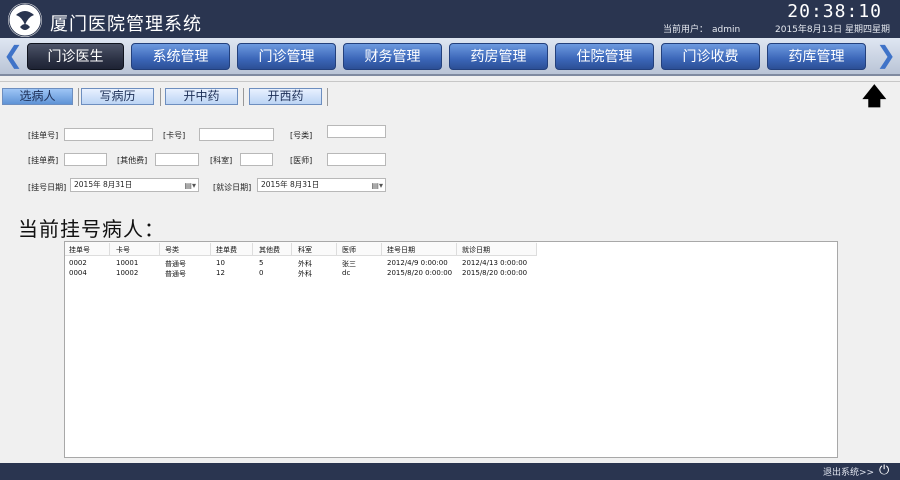 The height and width of the screenshot is (480, 900). Describe the element at coordinates (286, 56) in the screenshot. I see `tab-outpatient-management: 门诊管理` at that location.